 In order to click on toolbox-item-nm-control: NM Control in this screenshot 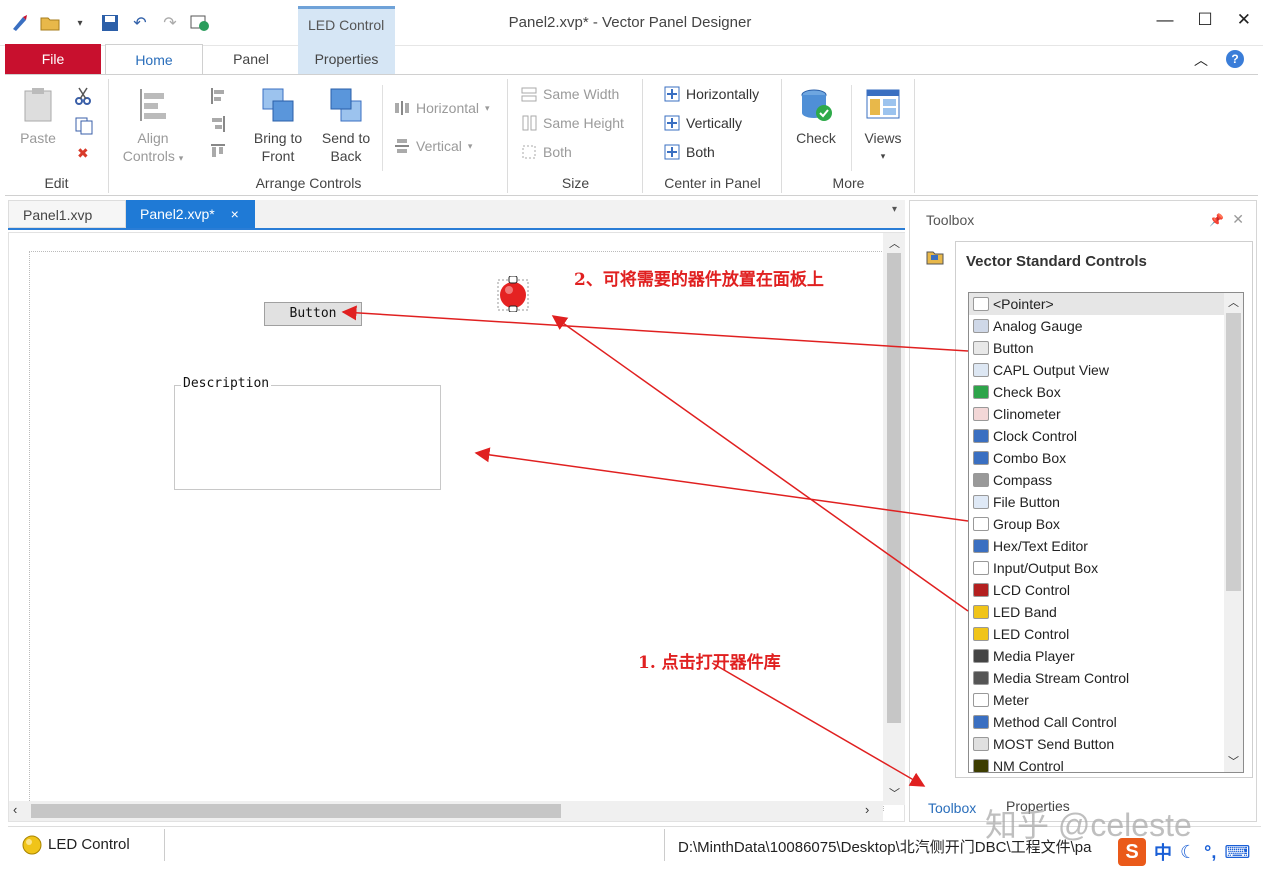, I will do `click(1096, 763)`.